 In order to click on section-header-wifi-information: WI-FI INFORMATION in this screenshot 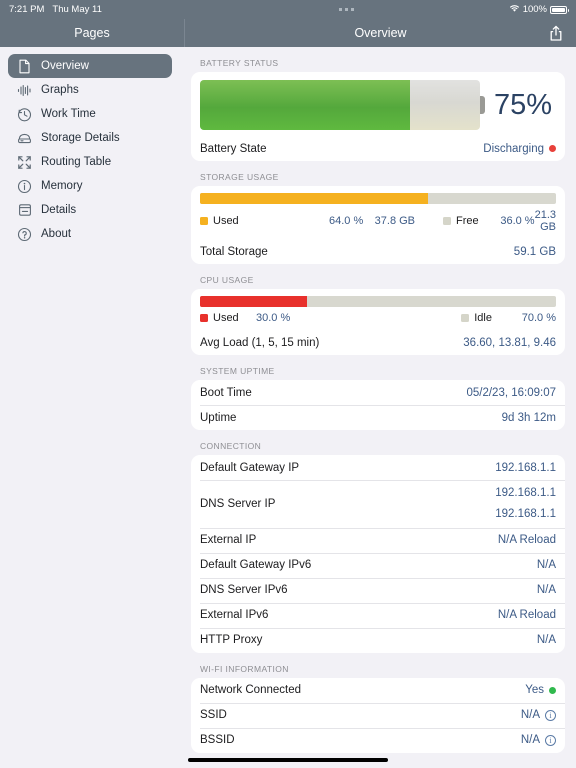, I will do `click(244, 668)`.